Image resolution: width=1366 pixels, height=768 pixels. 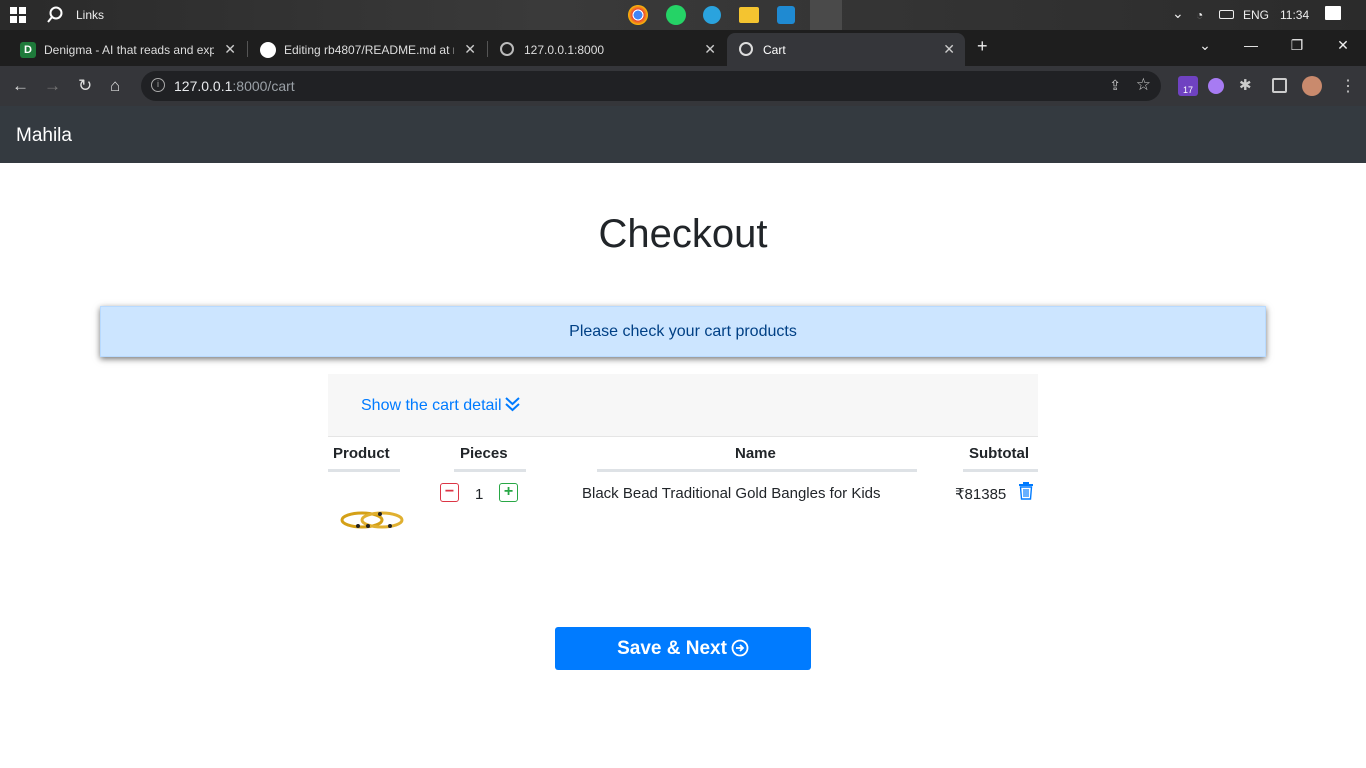 I want to click on header-name: Name, so click(x=755, y=453).